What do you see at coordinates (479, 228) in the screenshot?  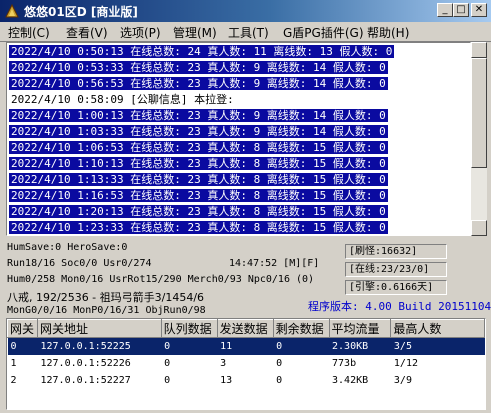 I see `scroll-down-button` at bounding box center [479, 228].